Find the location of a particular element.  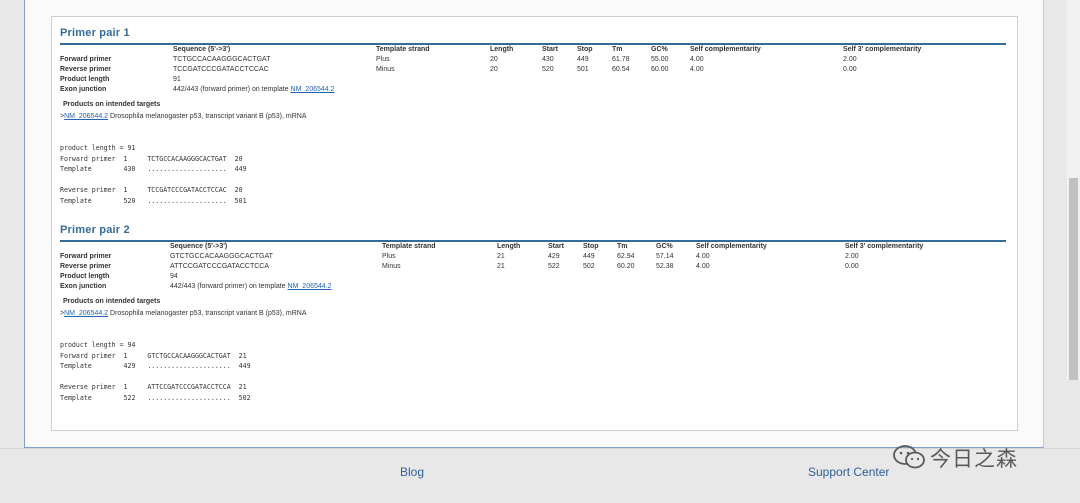

forward-length: 20 is located at coordinates (494, 59).